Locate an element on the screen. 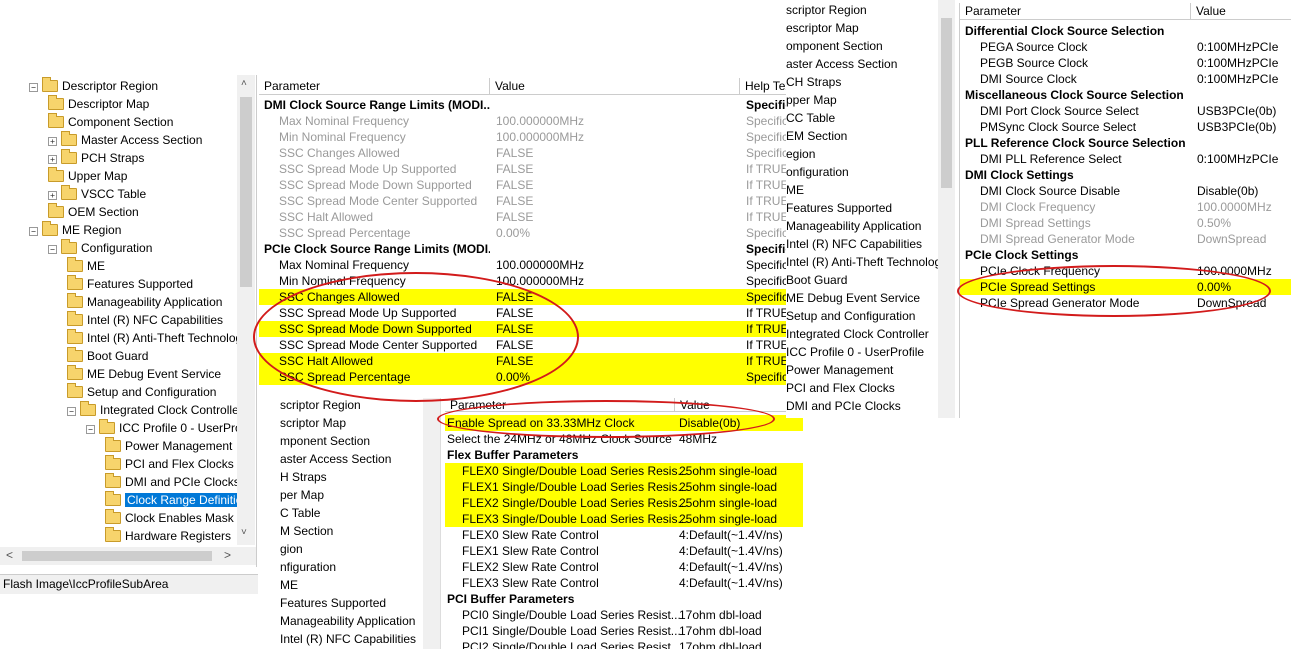 Image resolution: width=1291 pixels, height=649 pixels. tree-item-vscc-table: + VSCC Table is located at coordinates (97, 194).